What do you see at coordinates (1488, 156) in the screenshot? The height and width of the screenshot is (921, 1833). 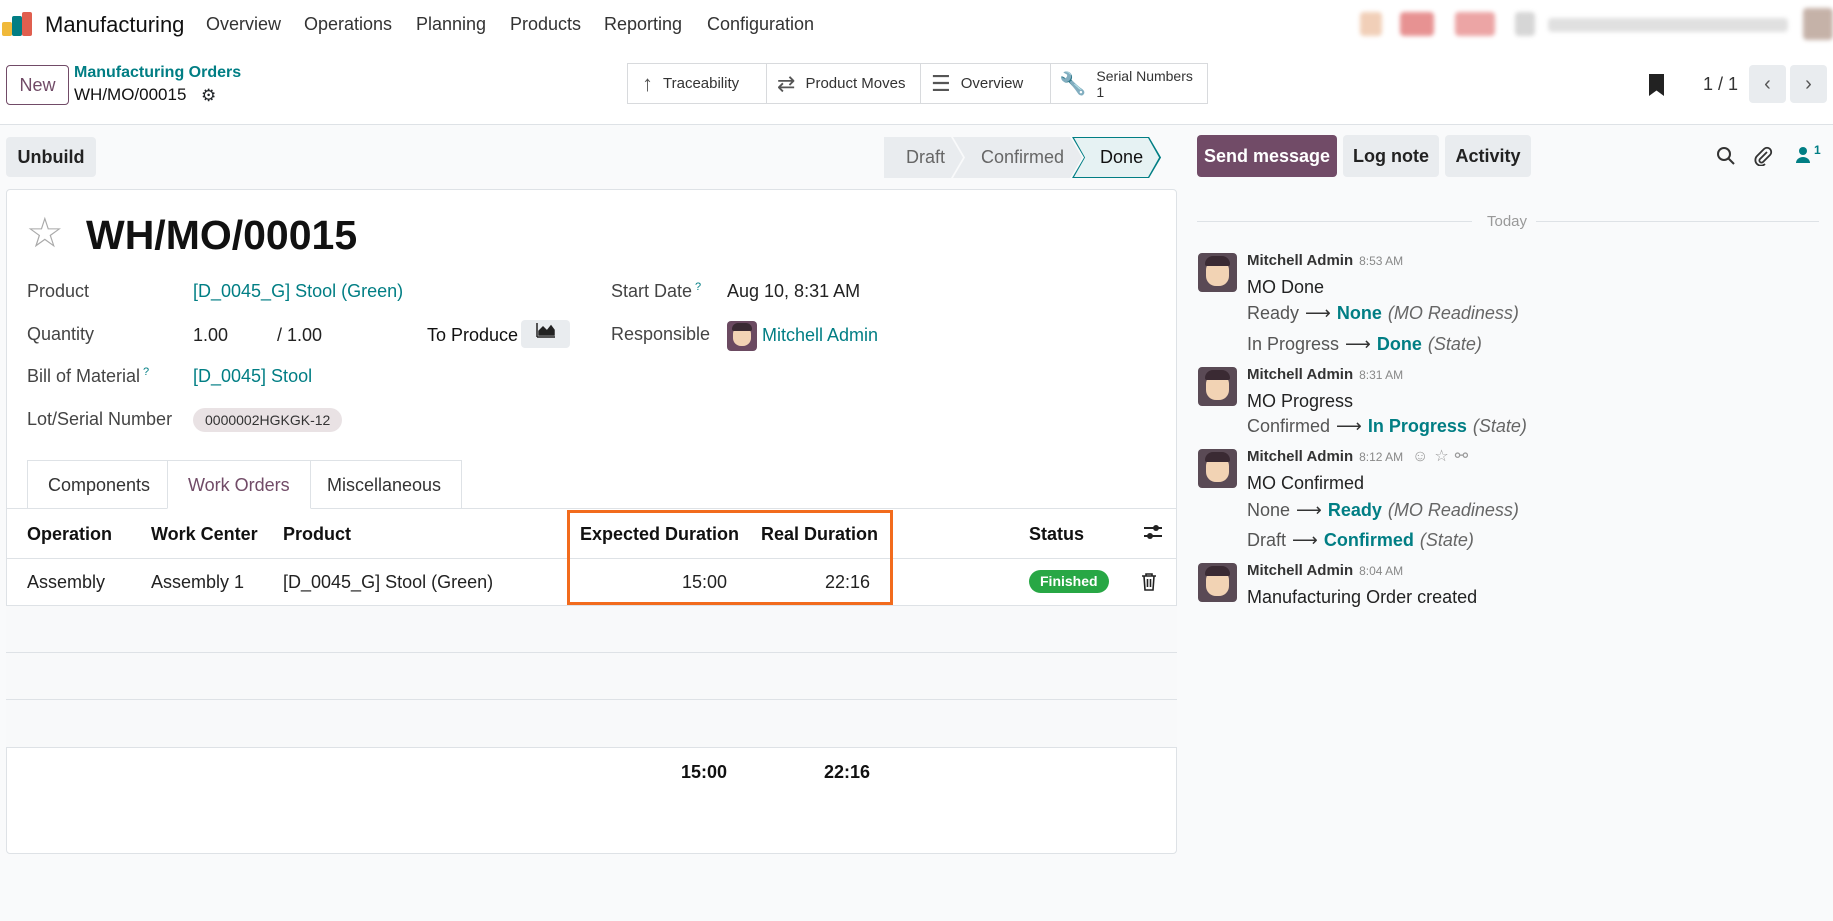 I see `activity-button: Activity` at bounding box center [1488, 156].